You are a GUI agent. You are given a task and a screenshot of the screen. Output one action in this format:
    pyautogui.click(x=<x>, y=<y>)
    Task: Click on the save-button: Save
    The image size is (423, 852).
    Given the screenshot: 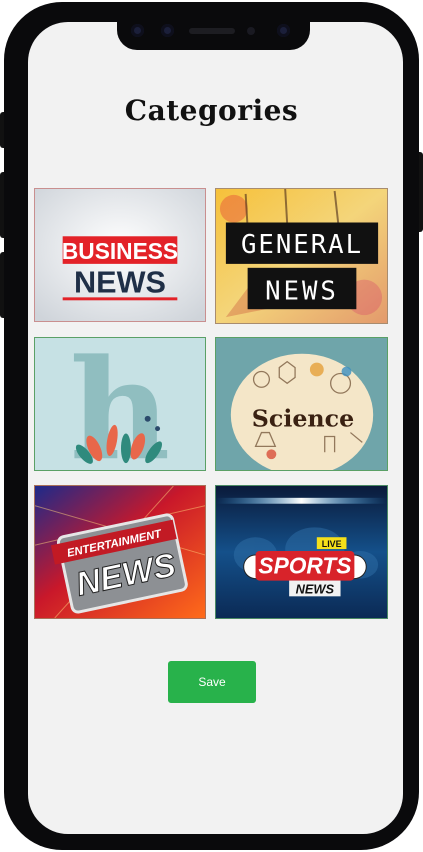 What is the action you would take?
    pyautogui.click(x=212, y=682)
    